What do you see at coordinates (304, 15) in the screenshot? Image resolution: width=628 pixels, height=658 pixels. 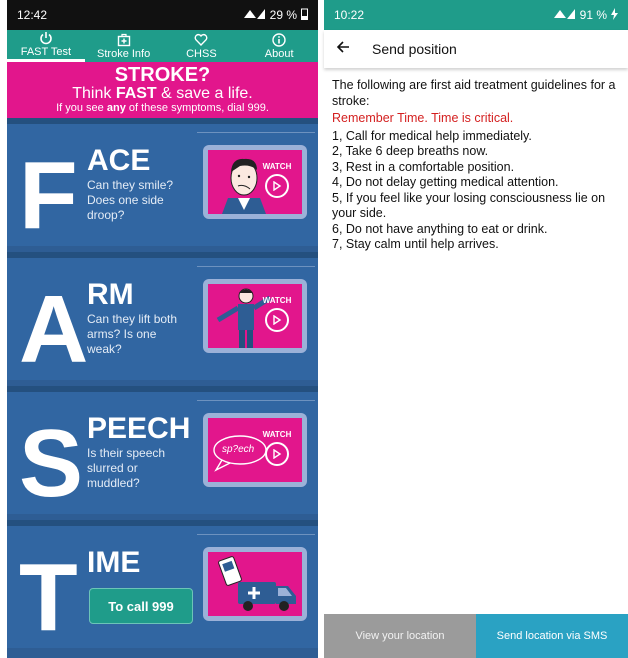 I see `battery-icon` at bounding box center [304, 15].